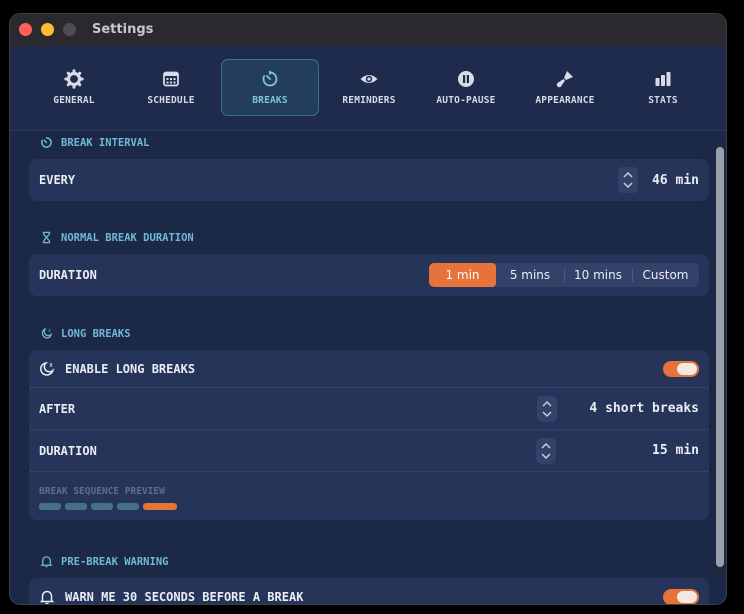 The height and width of the screenshot is (614, 744). I want to click on warn-row: WARN ME 30 SECONDS BEFORE A BREAK, so click(369, 591).